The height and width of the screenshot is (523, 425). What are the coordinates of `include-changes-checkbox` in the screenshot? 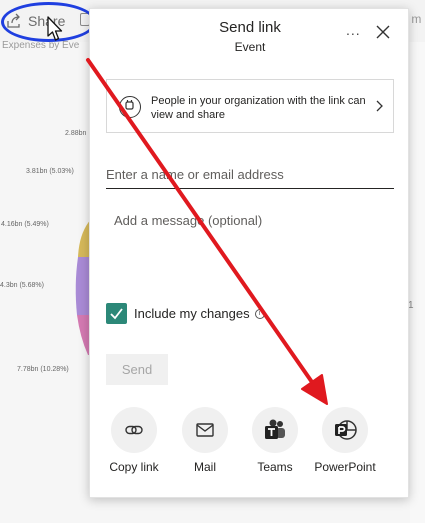 It's located at (116, 313).